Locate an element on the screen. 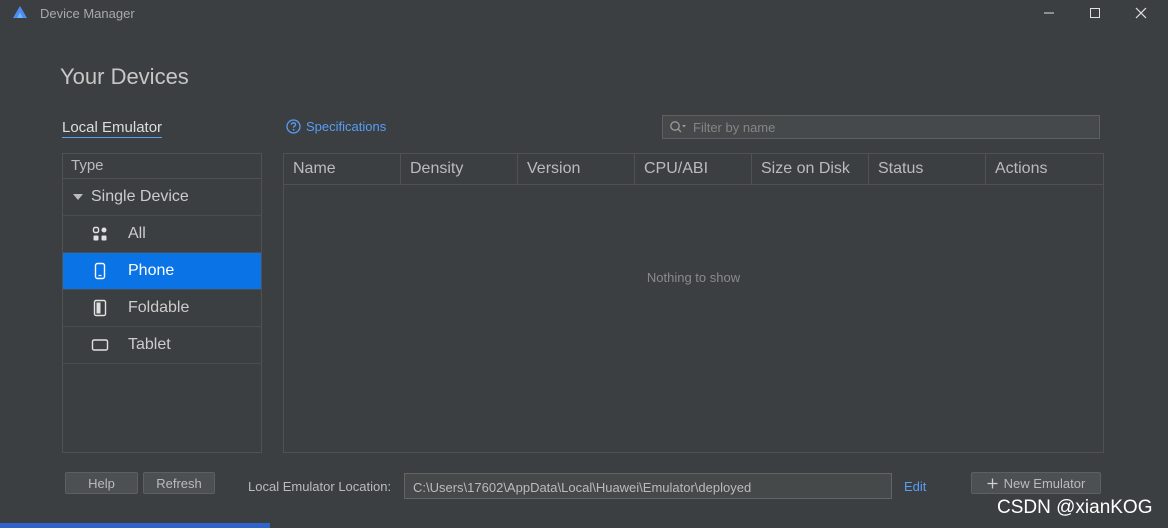  sidebar-item-foldable: Foldable is located at coordinates (162, 308).